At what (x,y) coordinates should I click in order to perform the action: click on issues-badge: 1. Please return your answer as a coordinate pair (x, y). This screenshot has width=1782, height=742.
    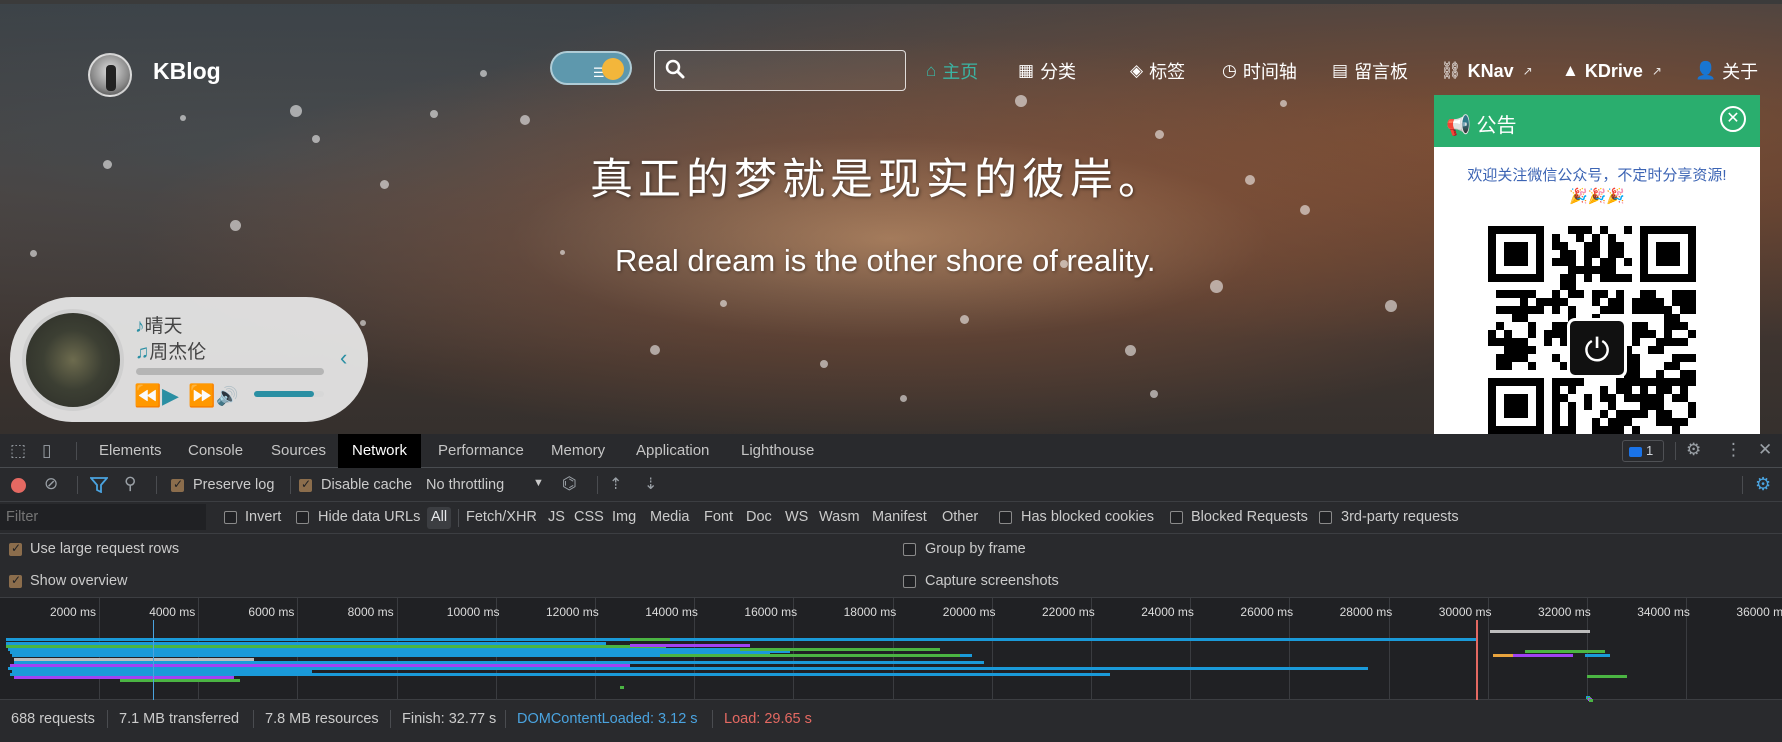
    Looking at the image, I should click on (1643, 451).